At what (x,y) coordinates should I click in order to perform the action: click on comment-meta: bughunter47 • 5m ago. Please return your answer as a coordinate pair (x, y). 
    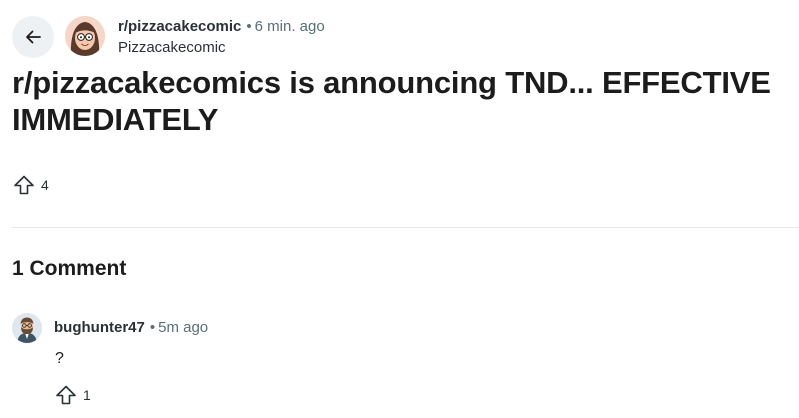
    Looking at the image, I should click on (131, 327).